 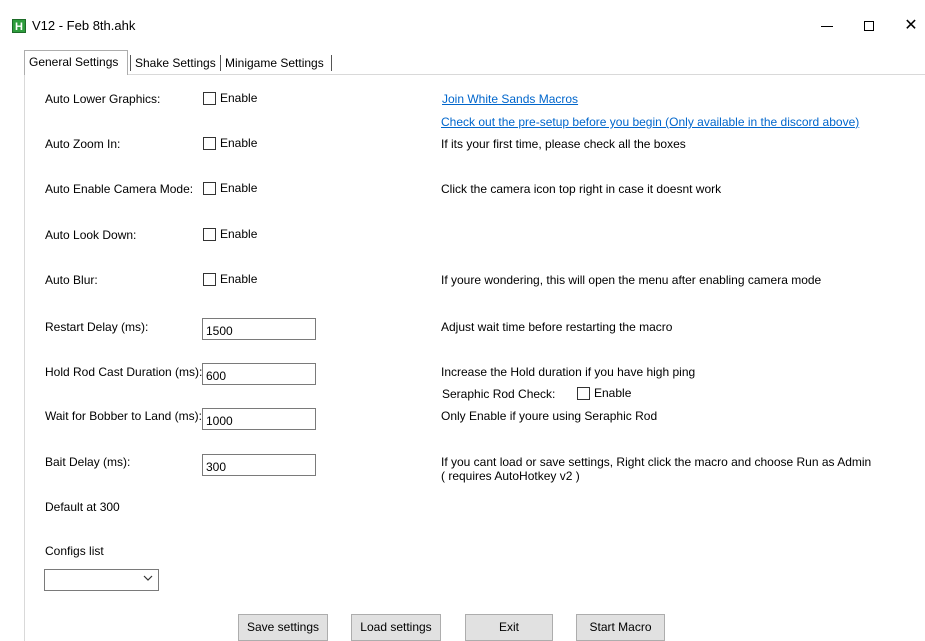 I want to click on auto-lower-graphics-label: Auto Lower Graphics:, so click(x=103, y=99).